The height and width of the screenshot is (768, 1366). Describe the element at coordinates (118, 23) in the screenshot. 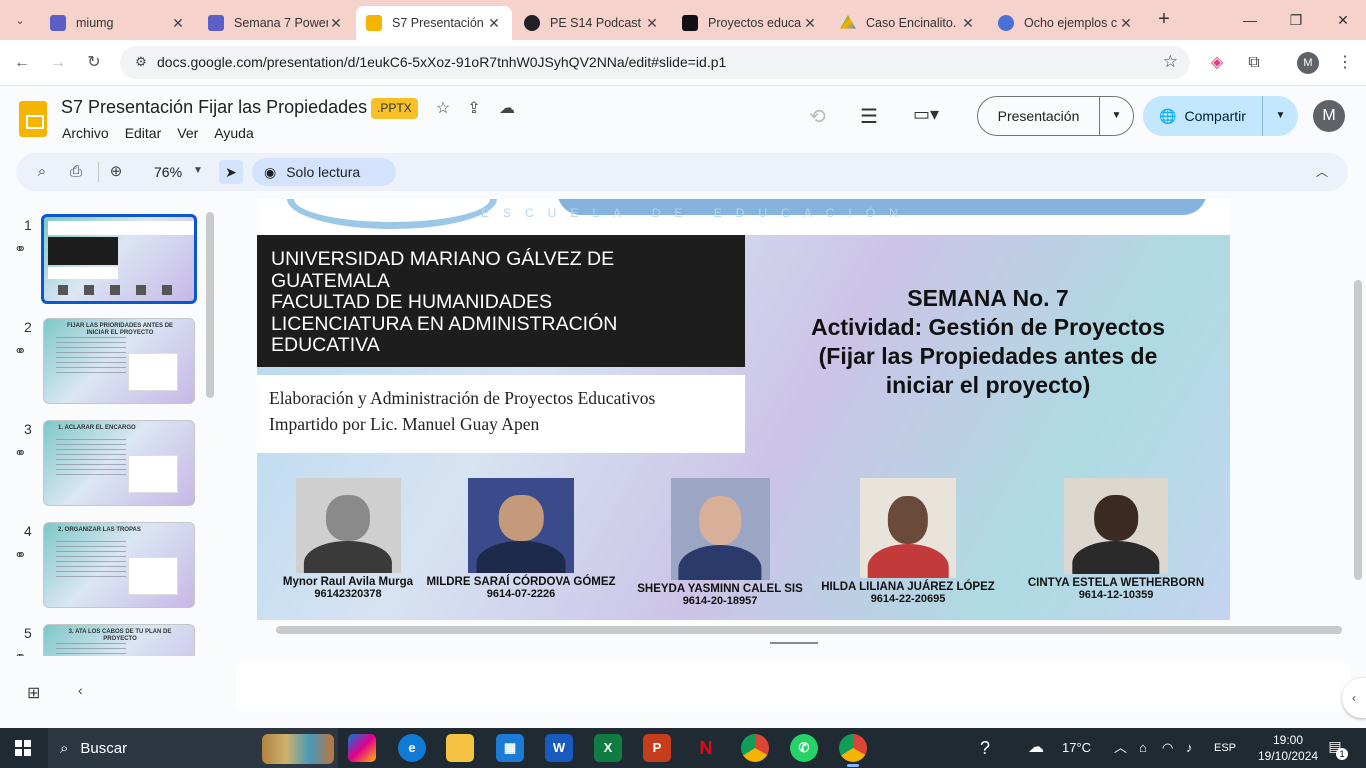

I see `browser-tab-1: miumg ✕` at that location.